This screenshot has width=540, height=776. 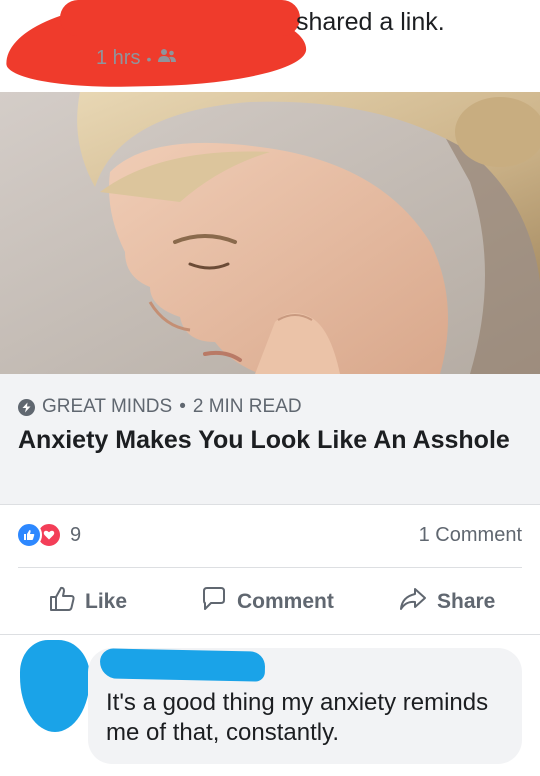 I want to click on link-source-line: GREAT MINDS • 2 MIN READ, so click(x=160, y=407).